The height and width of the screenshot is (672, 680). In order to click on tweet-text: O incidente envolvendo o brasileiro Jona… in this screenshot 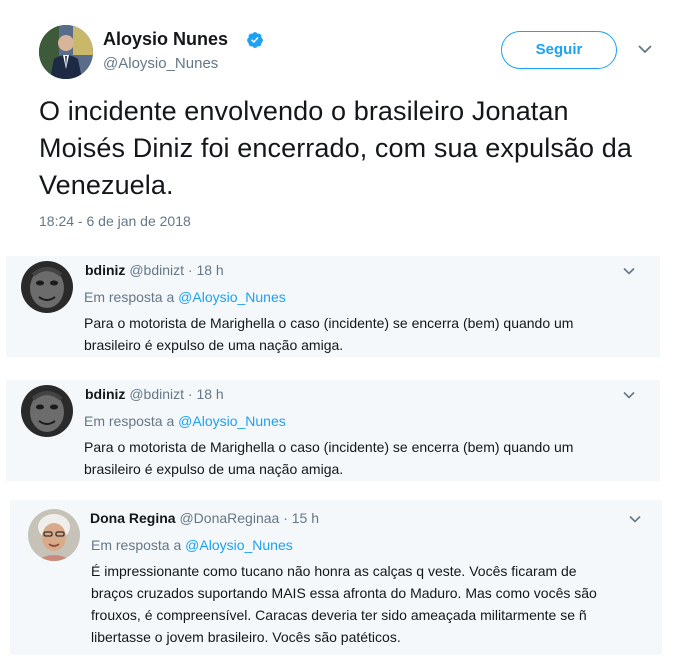, I will do `click(335, 148)`.